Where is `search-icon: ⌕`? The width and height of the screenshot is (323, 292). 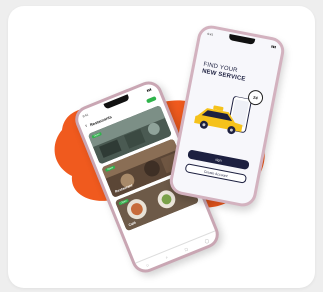 search-icon: ⌕ is located at coordinates (166, 256).